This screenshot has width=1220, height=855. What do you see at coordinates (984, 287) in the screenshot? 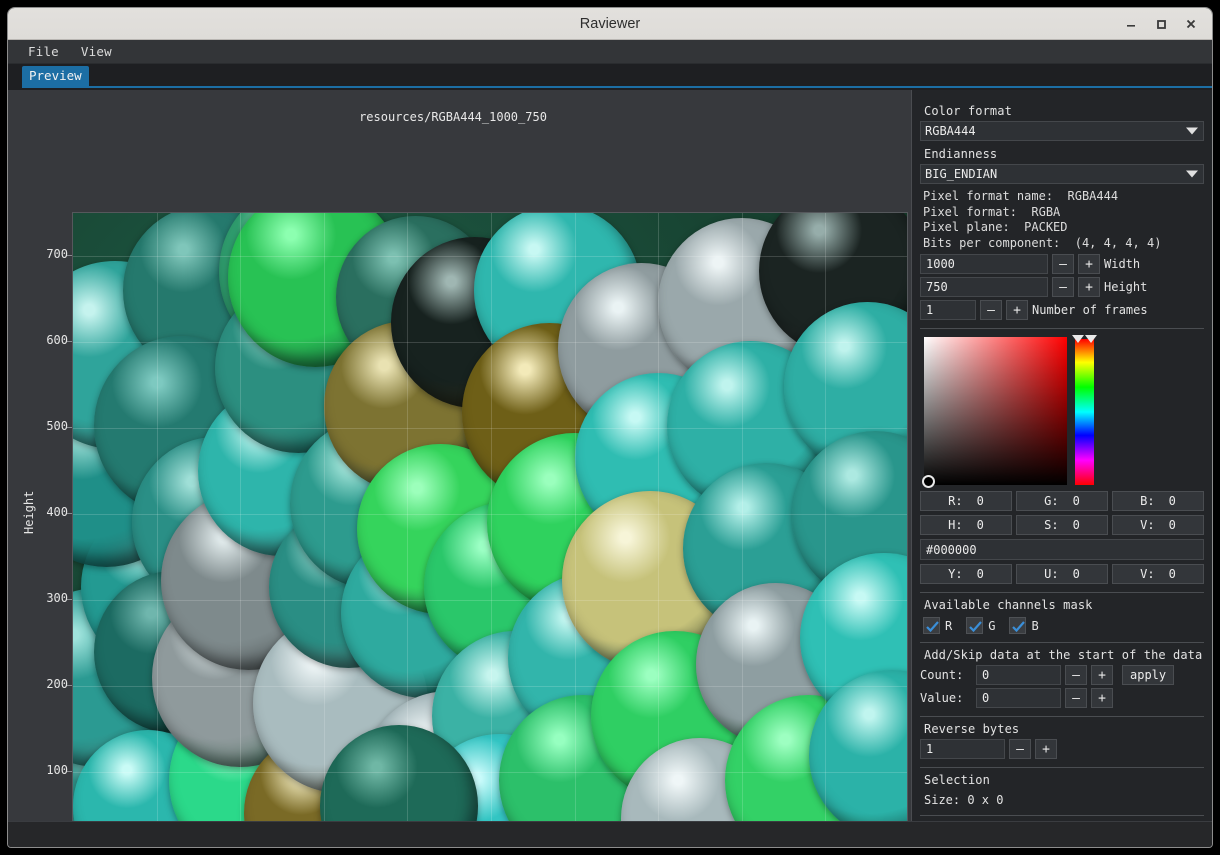
I see `height-input: 750` at bounding box center [984, 287].